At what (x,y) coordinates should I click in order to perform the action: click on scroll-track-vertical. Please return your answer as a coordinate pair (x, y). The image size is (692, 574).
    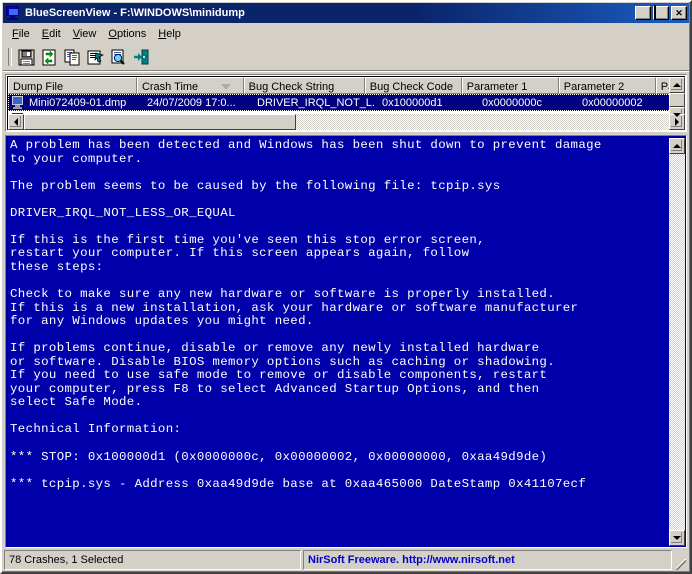
    Looking at the image, I should click on (677, 100).